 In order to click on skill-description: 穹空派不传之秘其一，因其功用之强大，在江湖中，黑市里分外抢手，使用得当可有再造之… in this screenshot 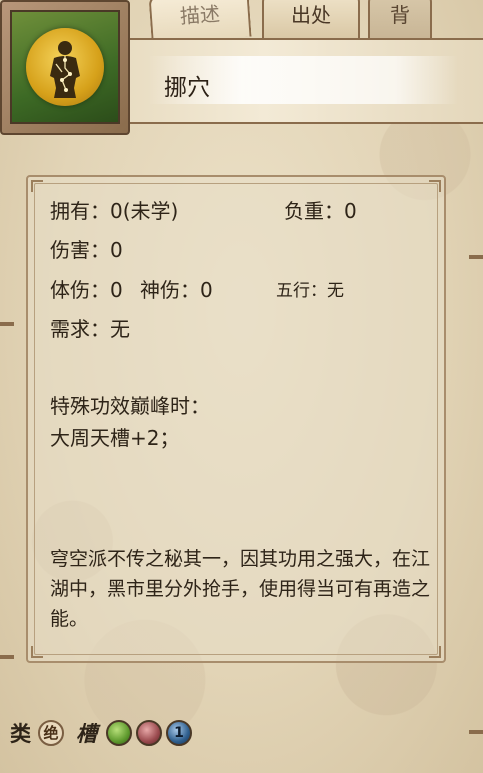, I will do `click(240, 589)`.